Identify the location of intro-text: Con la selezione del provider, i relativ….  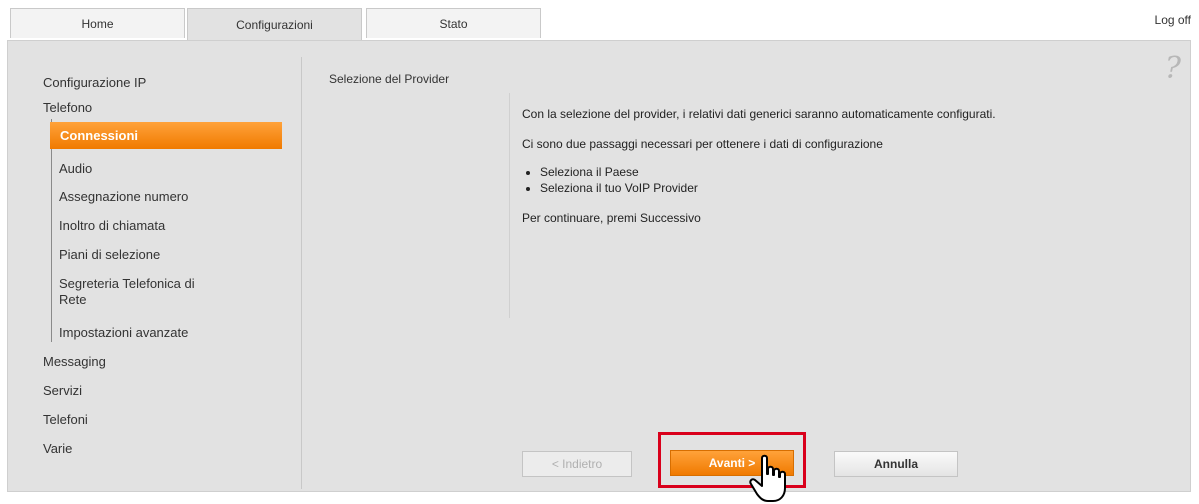
(759, 114).